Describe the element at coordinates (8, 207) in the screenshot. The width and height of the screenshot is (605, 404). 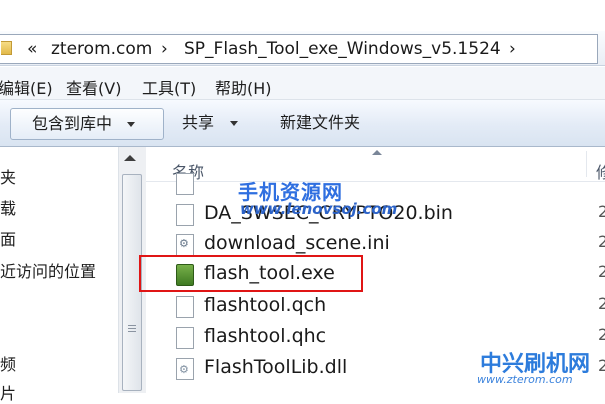
I see `nav-item-downloads: 载` at that location.